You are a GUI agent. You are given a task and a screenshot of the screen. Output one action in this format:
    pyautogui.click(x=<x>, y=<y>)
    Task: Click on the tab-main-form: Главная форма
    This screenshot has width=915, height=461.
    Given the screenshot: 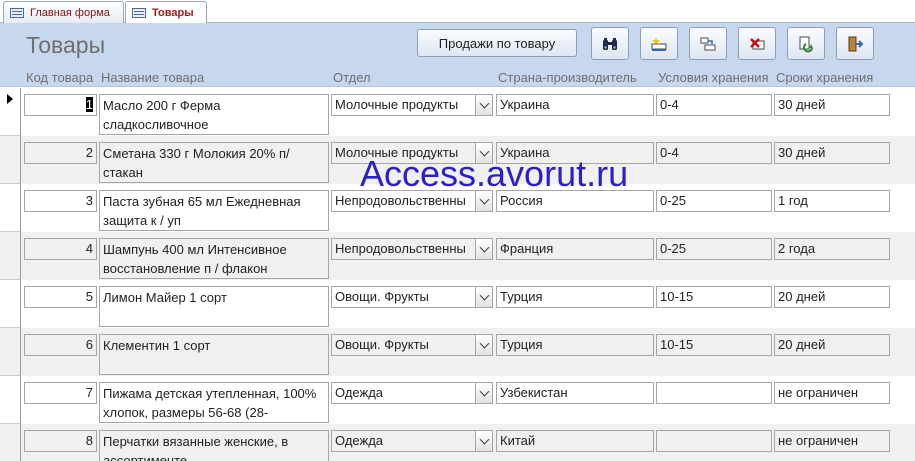 What is the action you would take?
    pyautogui.click(x=63, y=12)
    